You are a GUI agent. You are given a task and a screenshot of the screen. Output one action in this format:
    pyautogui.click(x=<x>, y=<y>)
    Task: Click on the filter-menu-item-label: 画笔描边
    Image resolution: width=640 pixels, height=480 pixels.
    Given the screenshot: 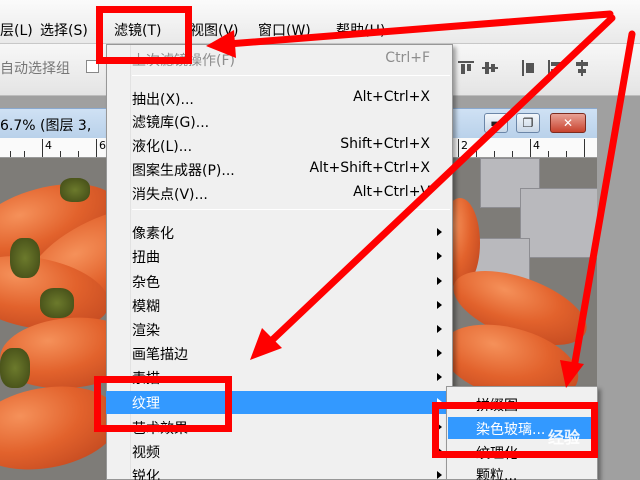 What is the action you would take?
    pyautogui.click(x=160, y=355)
    